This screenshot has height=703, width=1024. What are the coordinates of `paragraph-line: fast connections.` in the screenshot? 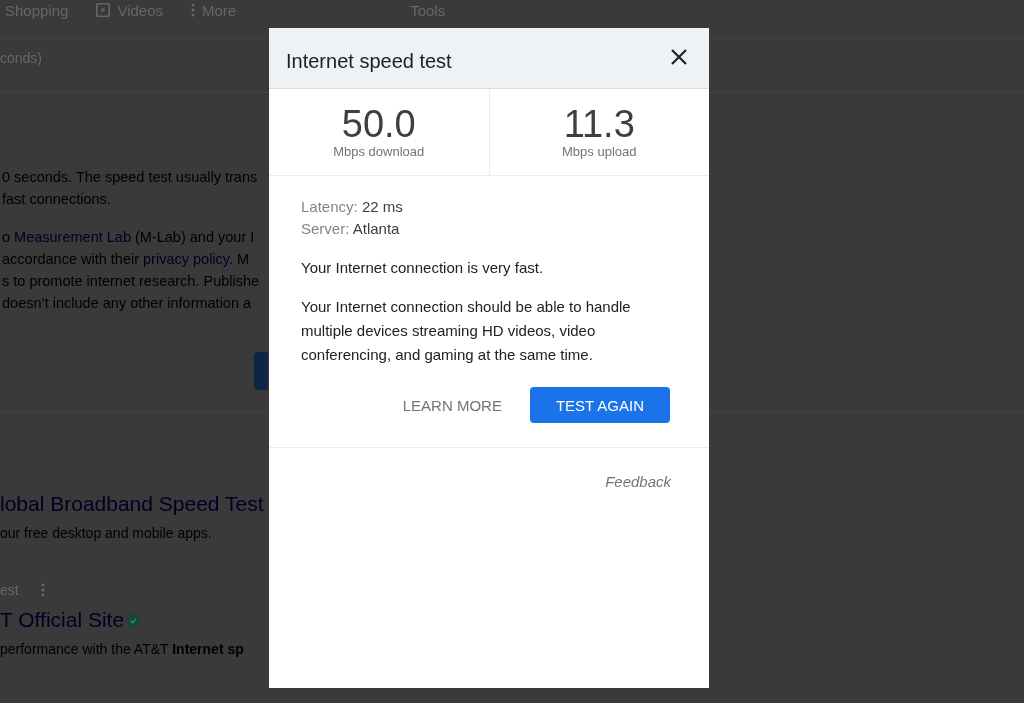 It's located at (56, 199).